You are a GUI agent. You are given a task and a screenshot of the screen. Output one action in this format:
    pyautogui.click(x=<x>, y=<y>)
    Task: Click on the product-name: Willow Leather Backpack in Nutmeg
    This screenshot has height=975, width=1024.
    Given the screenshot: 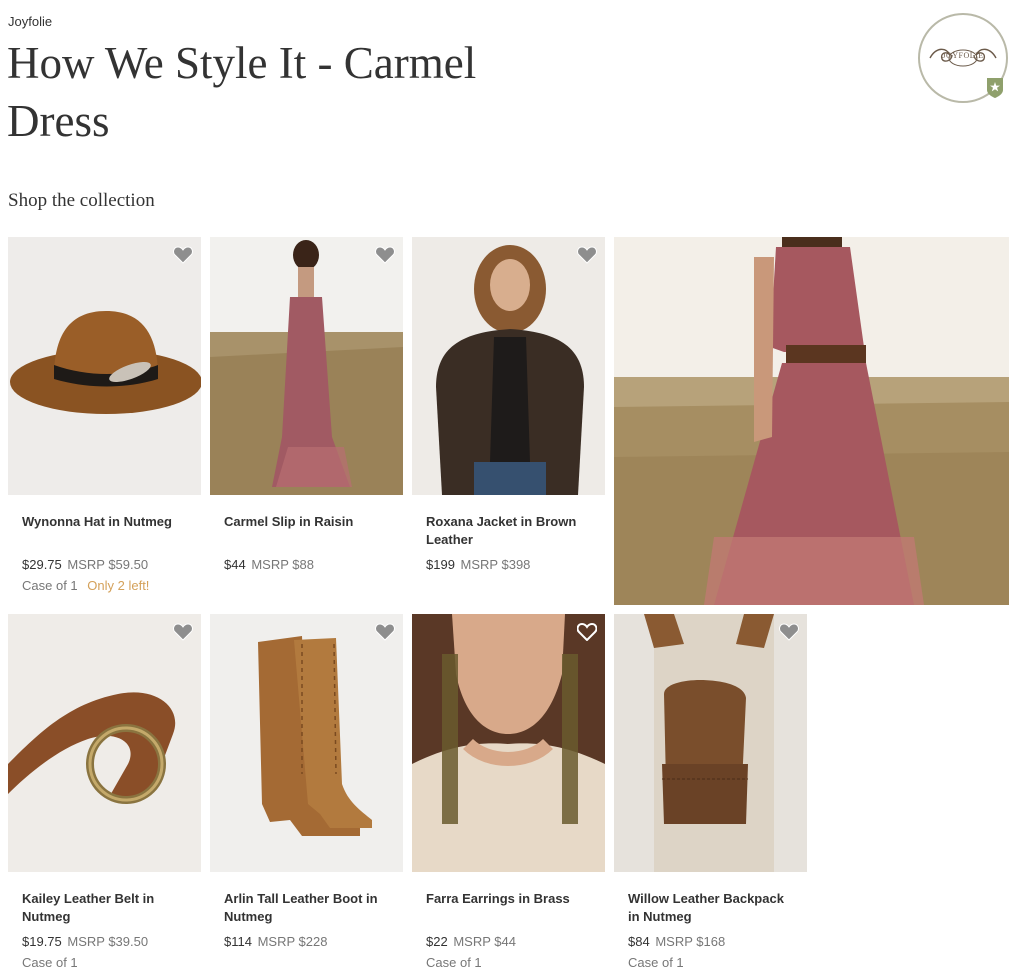 What is the action you would take?
    pyautogui.click(x=710, y=908)
    